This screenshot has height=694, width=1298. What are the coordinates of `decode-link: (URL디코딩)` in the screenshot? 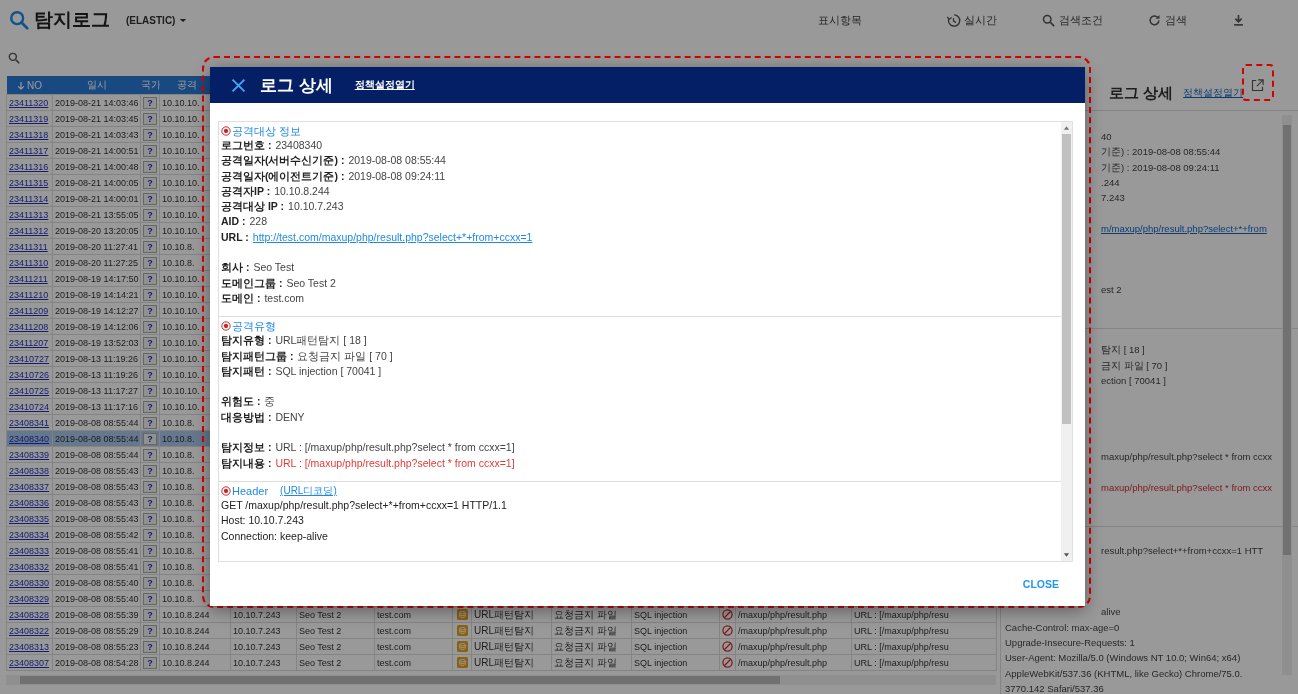 It's located at (308, 490).